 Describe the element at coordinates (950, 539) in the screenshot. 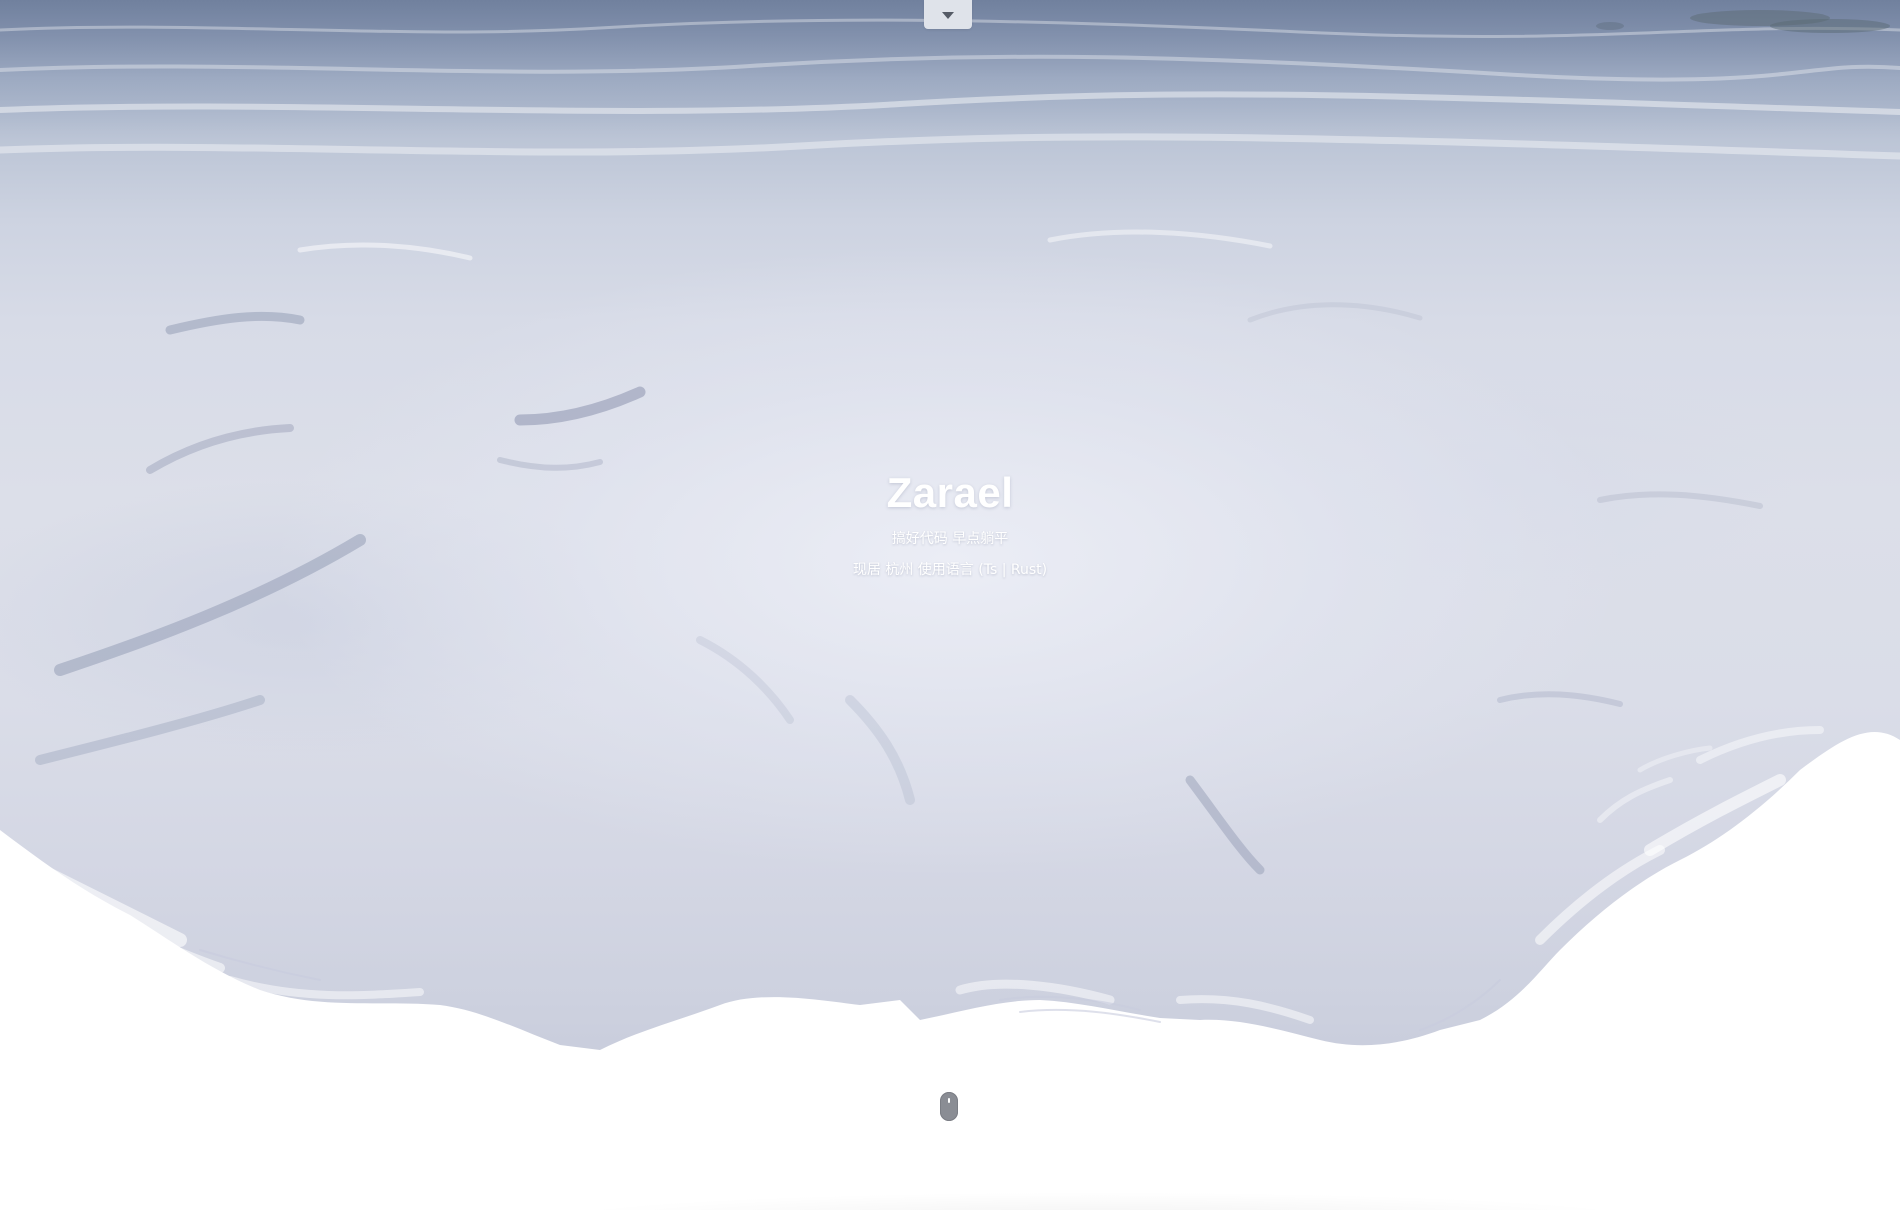

I see `hero-tagline: 搞好代码 早点躺平` at that location.